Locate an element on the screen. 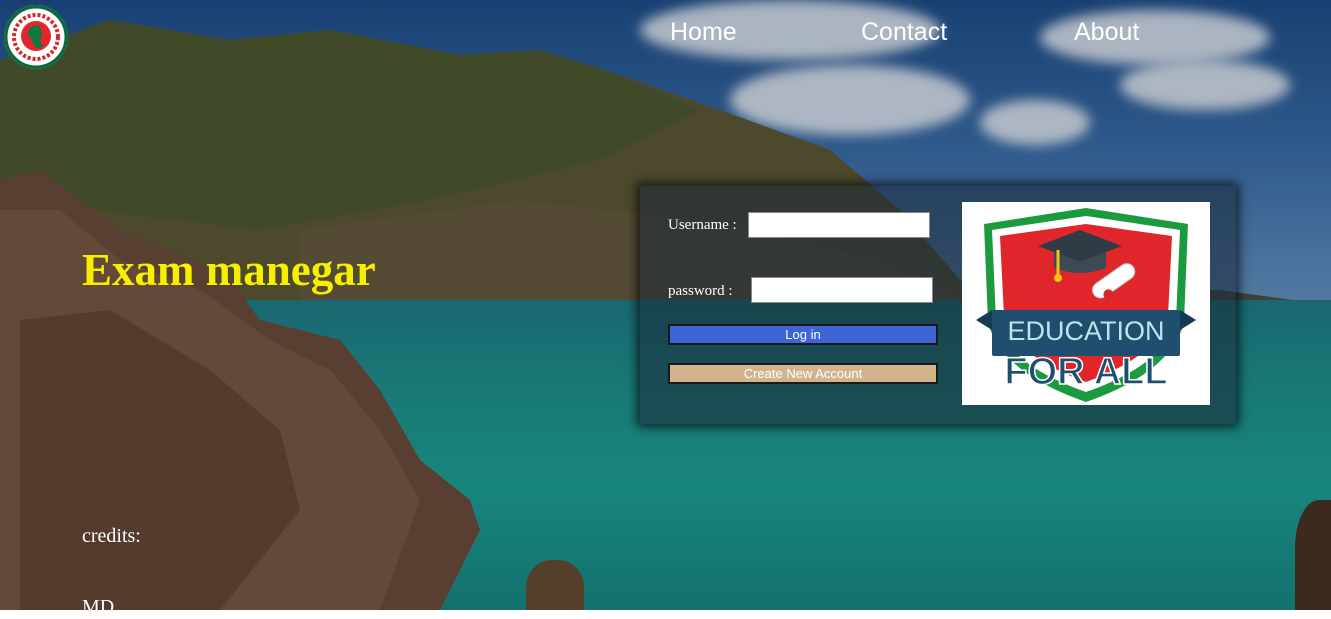  credits-author: MD is located at coordinates (98, 607).